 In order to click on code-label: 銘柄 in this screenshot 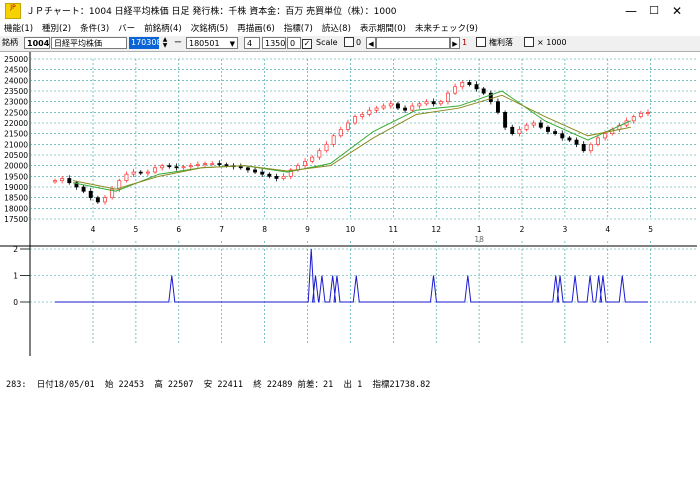, I will do `click(10, 42)`.